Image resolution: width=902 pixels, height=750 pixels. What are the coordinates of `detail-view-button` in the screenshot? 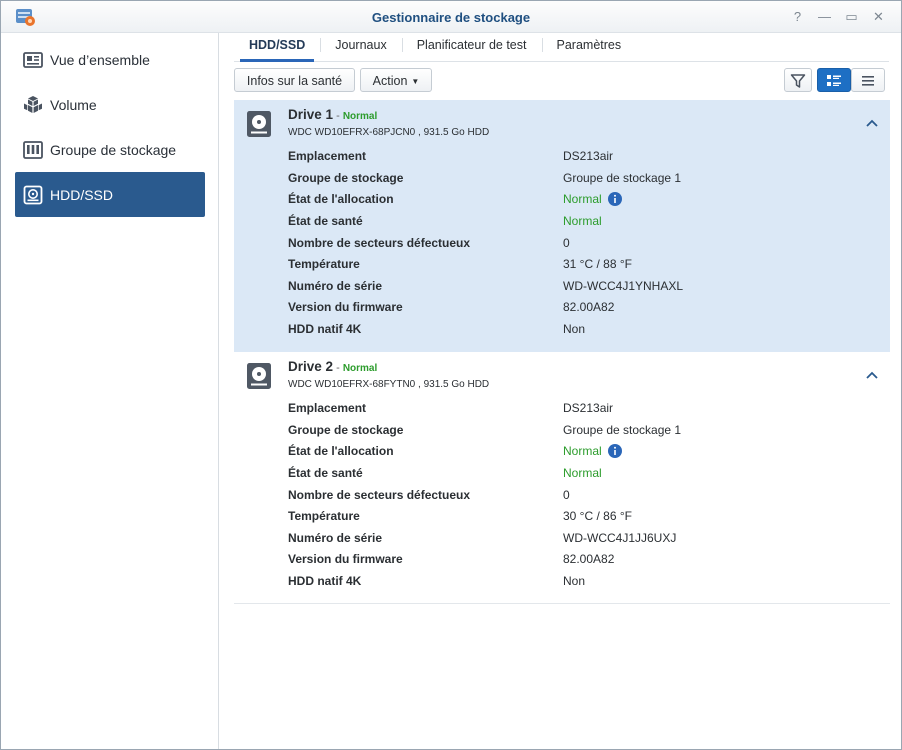 It's located at (834, 80).